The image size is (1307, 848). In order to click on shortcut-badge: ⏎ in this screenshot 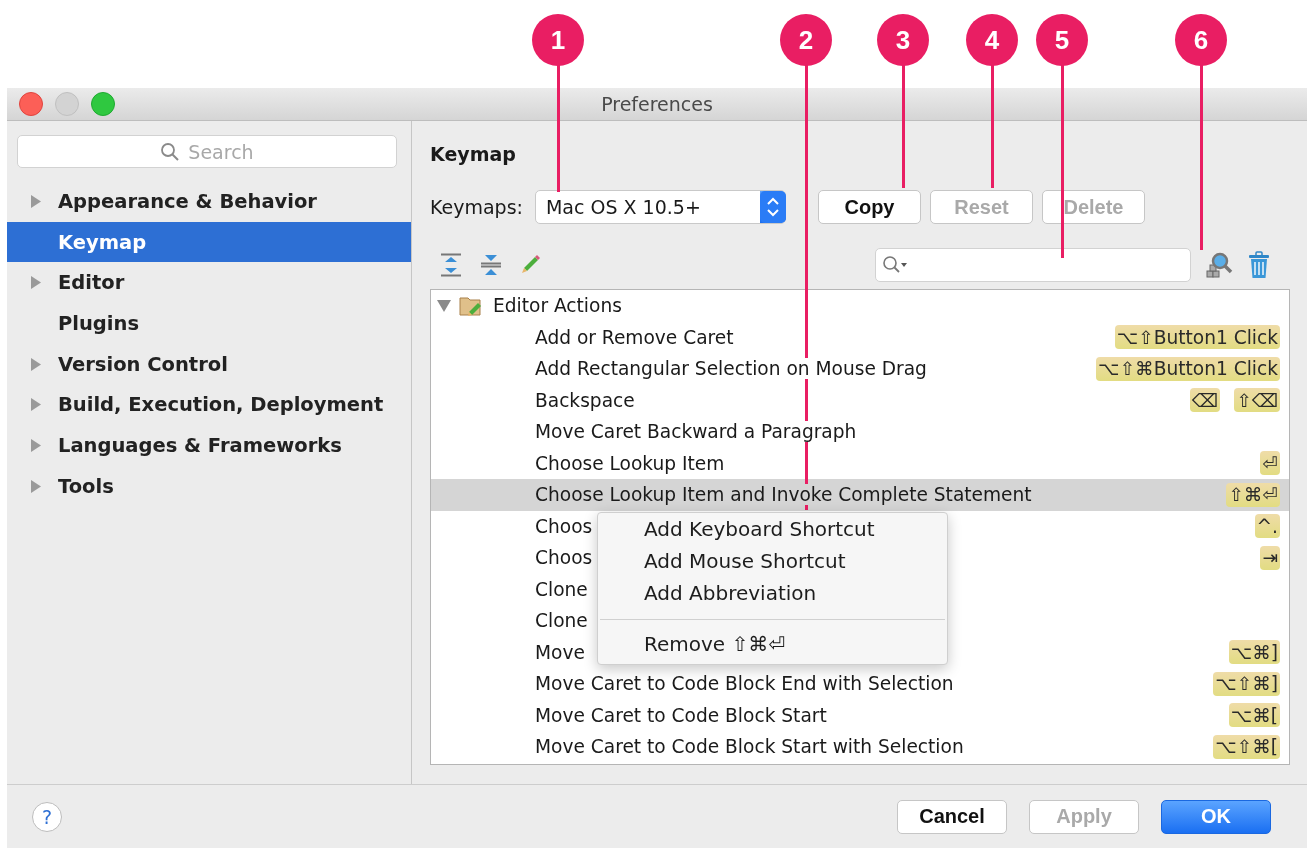, I will do `click(1270, 463)`.